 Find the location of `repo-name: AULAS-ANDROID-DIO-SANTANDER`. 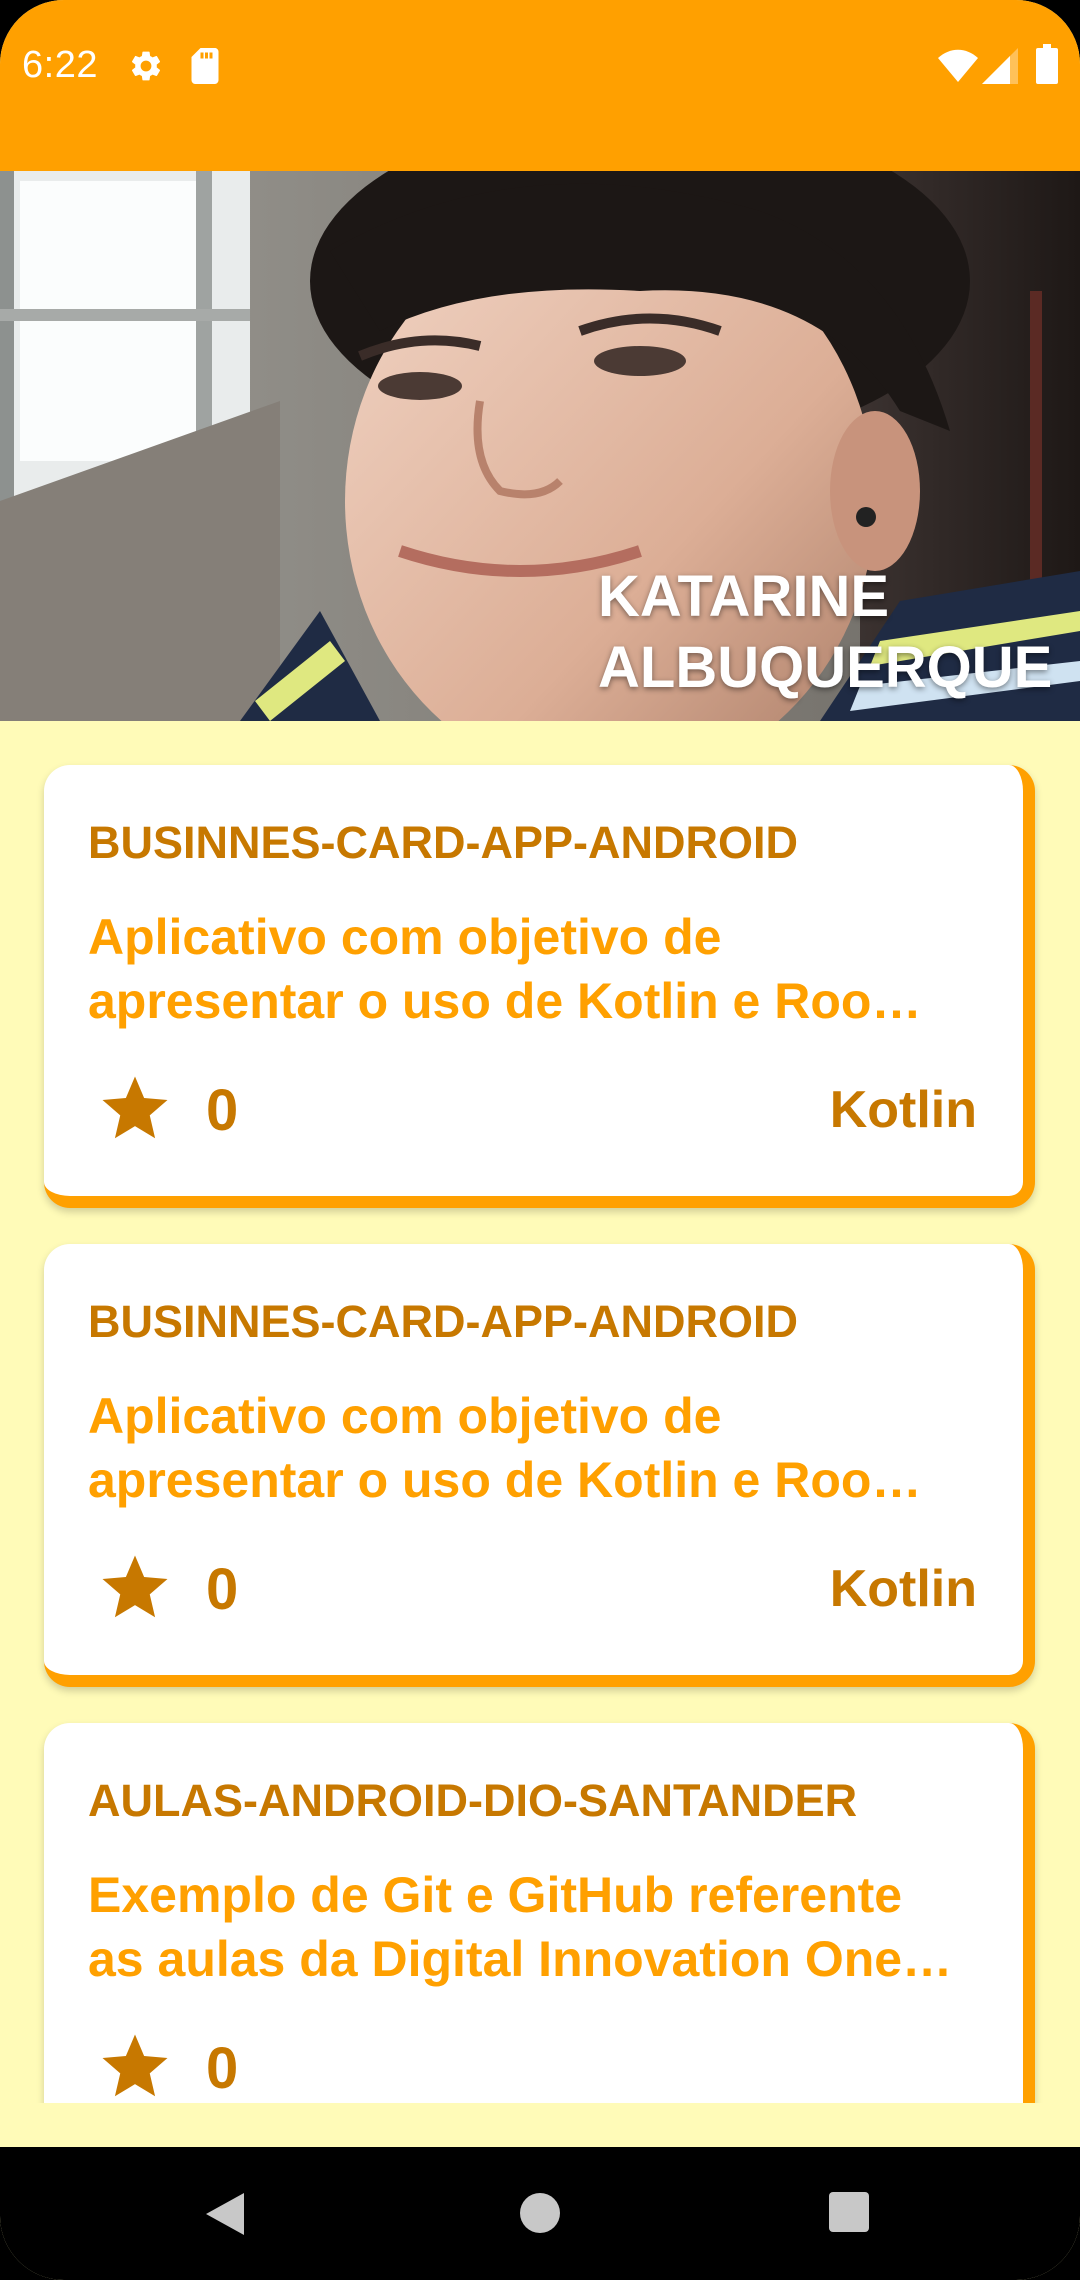

repo-name: AULAS-ANDROID-DIO-SANTANDER is located at coordinates (473, 1800).